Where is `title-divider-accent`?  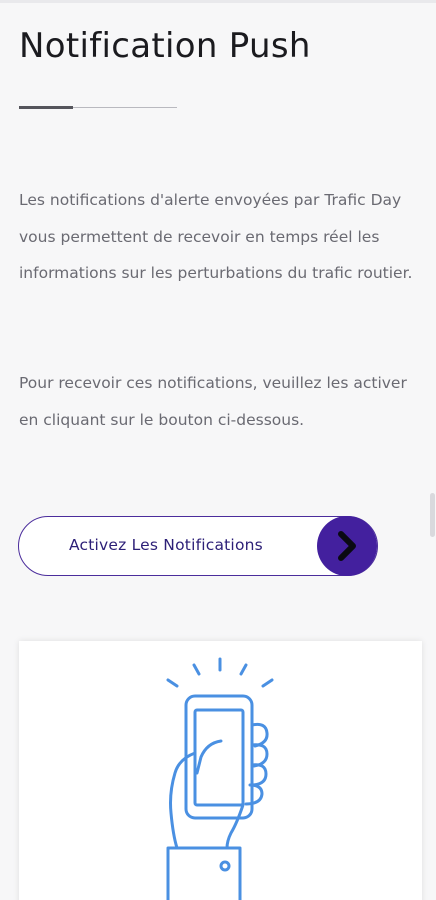 title-divider-accent is located at coordinates (46, 107).